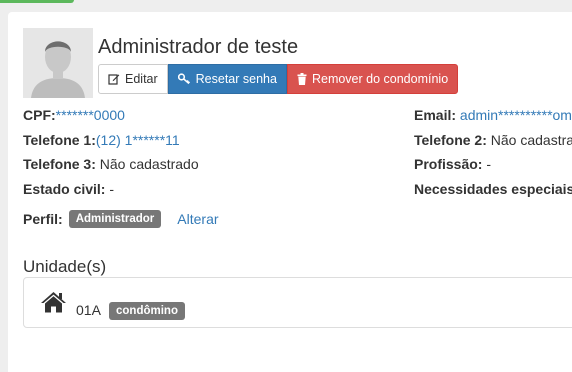  What do you see at coordinates (115, 219) in the screenshot?
I see `perfil-badge: Administrador` at bounding box center [115, 219].